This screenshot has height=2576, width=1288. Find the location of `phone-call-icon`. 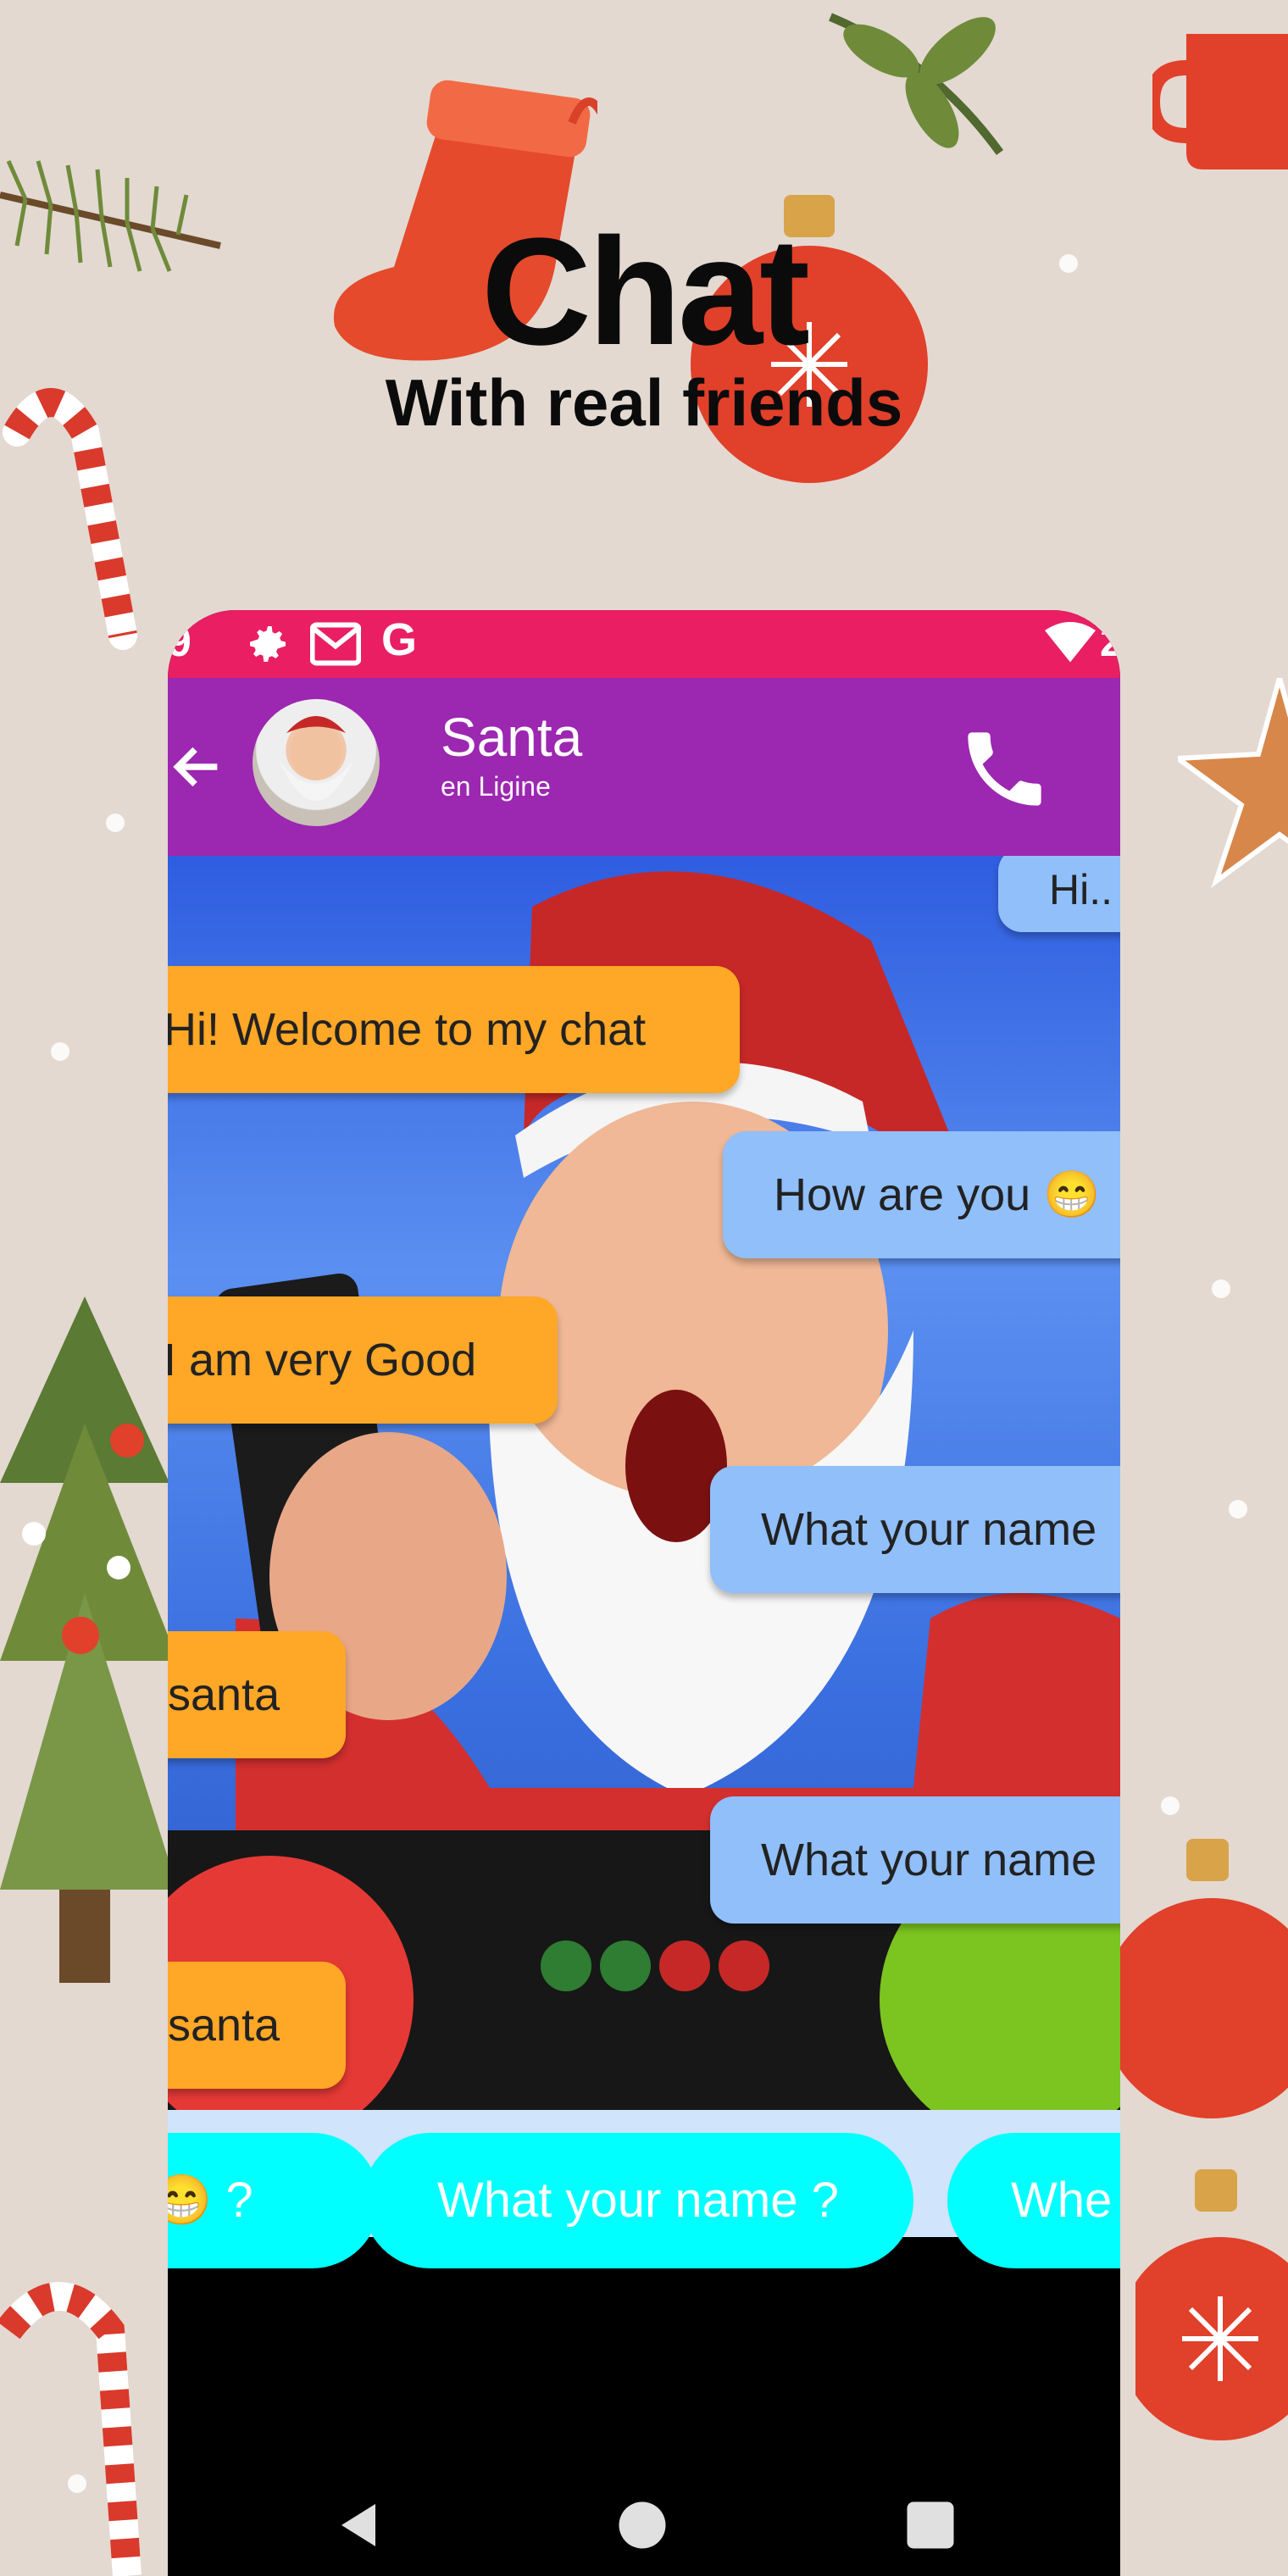

phone-call-icon is located at coordinates (1004, 769).